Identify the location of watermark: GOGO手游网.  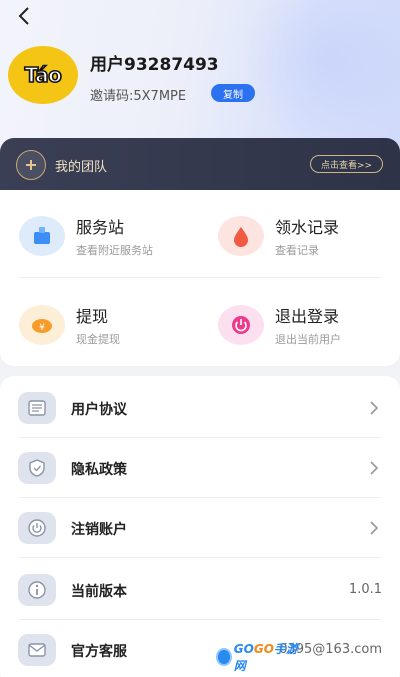
(257, 657).